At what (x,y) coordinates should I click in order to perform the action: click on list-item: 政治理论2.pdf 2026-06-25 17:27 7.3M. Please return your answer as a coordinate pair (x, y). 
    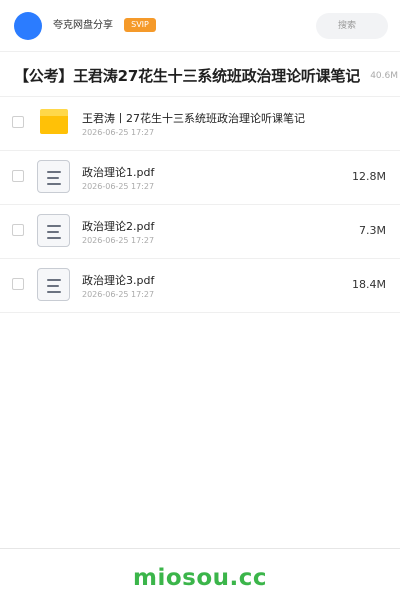
    Looking at the image, I should click on (200, 232).